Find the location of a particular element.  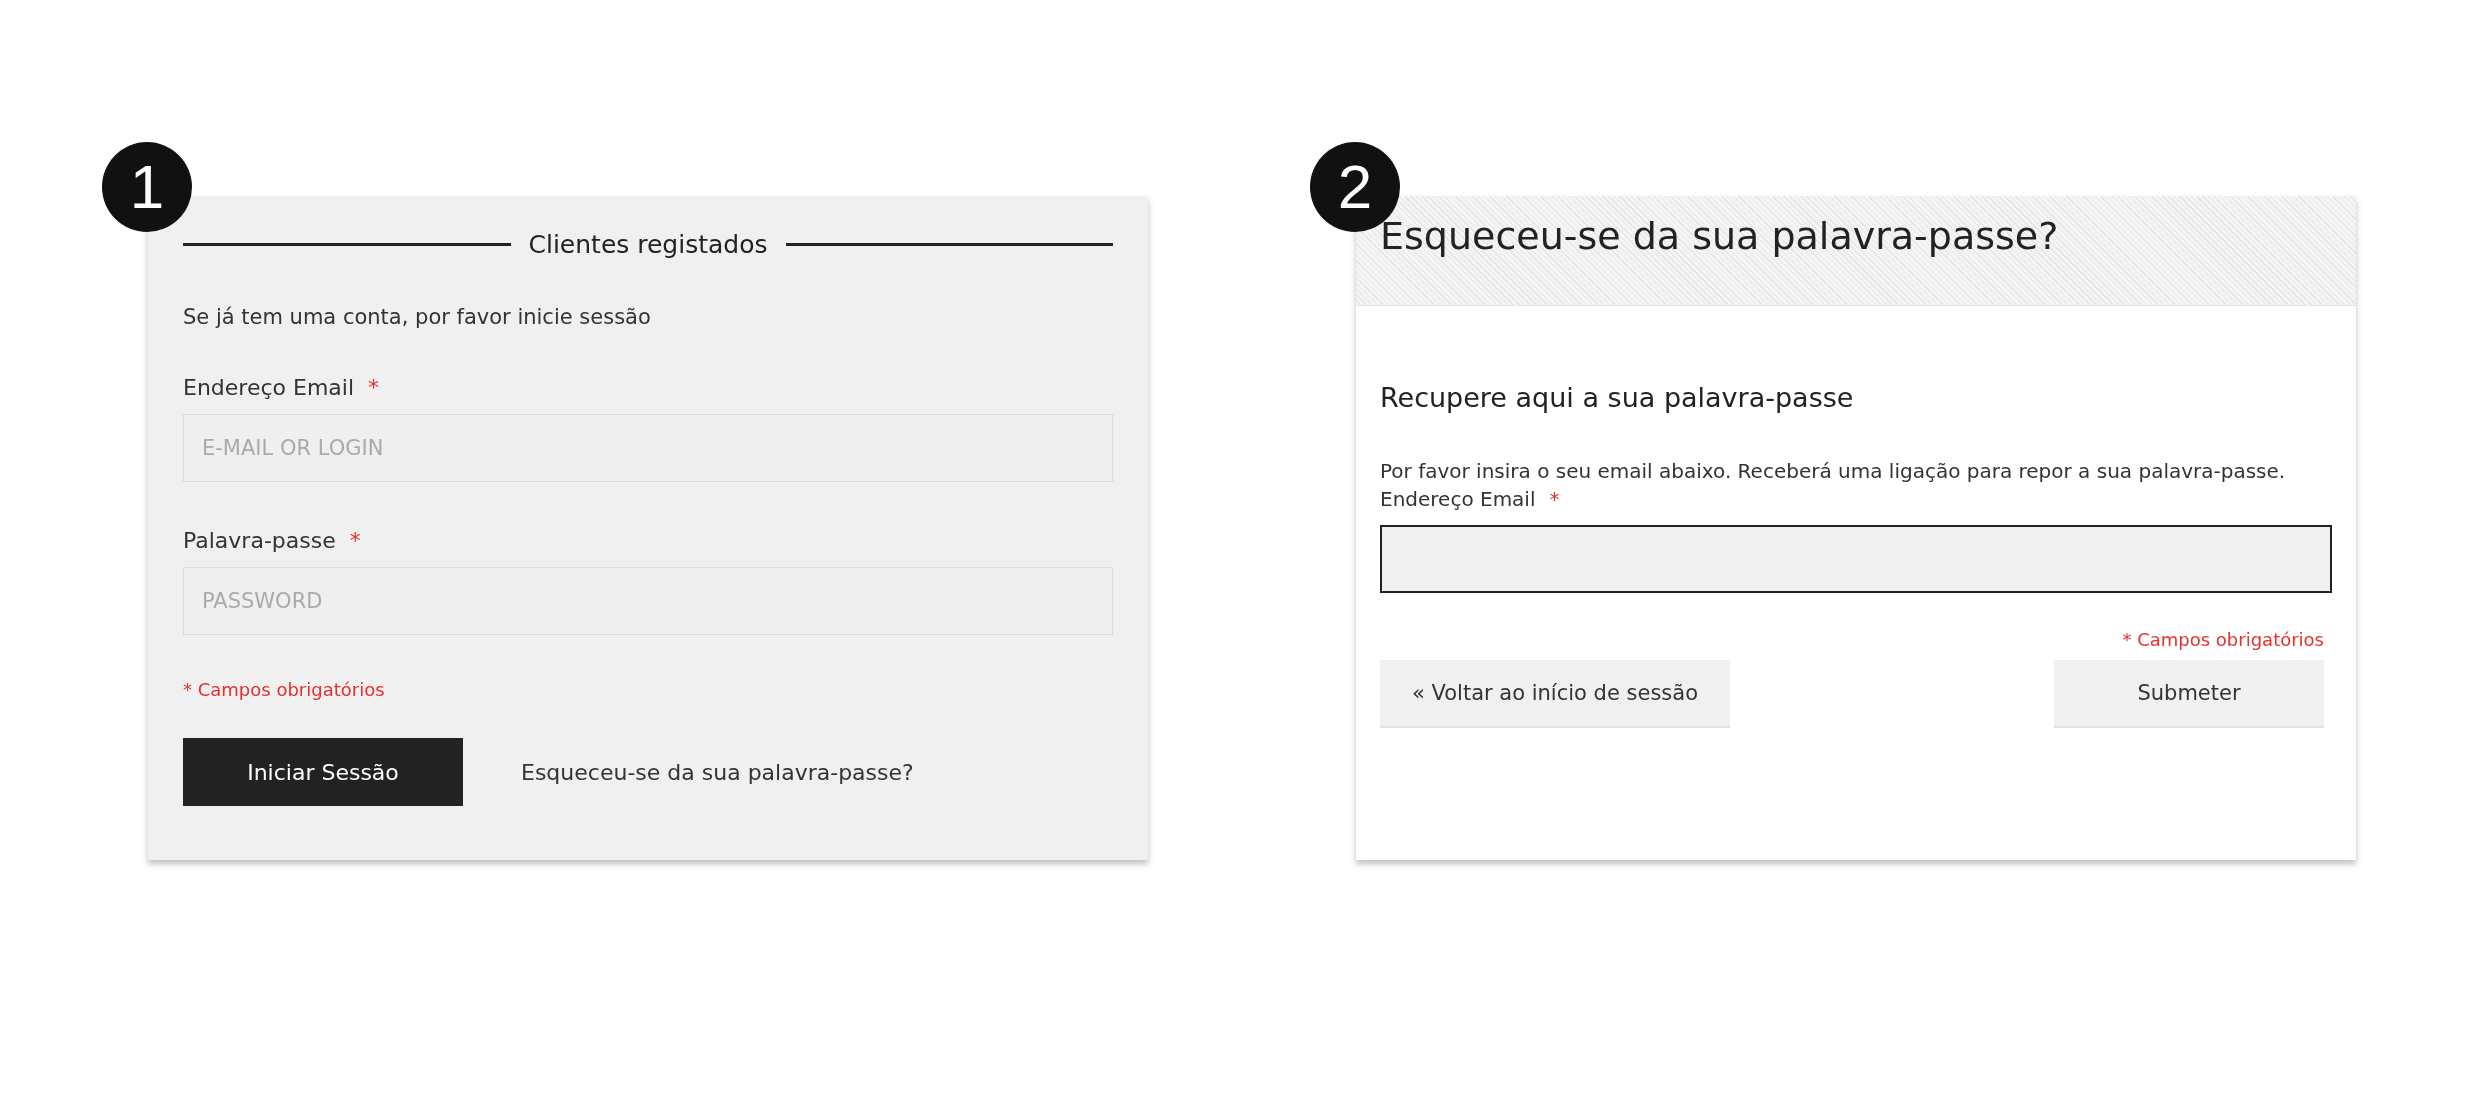

submit-button: Submeter is located at coordinates (2189, 694).